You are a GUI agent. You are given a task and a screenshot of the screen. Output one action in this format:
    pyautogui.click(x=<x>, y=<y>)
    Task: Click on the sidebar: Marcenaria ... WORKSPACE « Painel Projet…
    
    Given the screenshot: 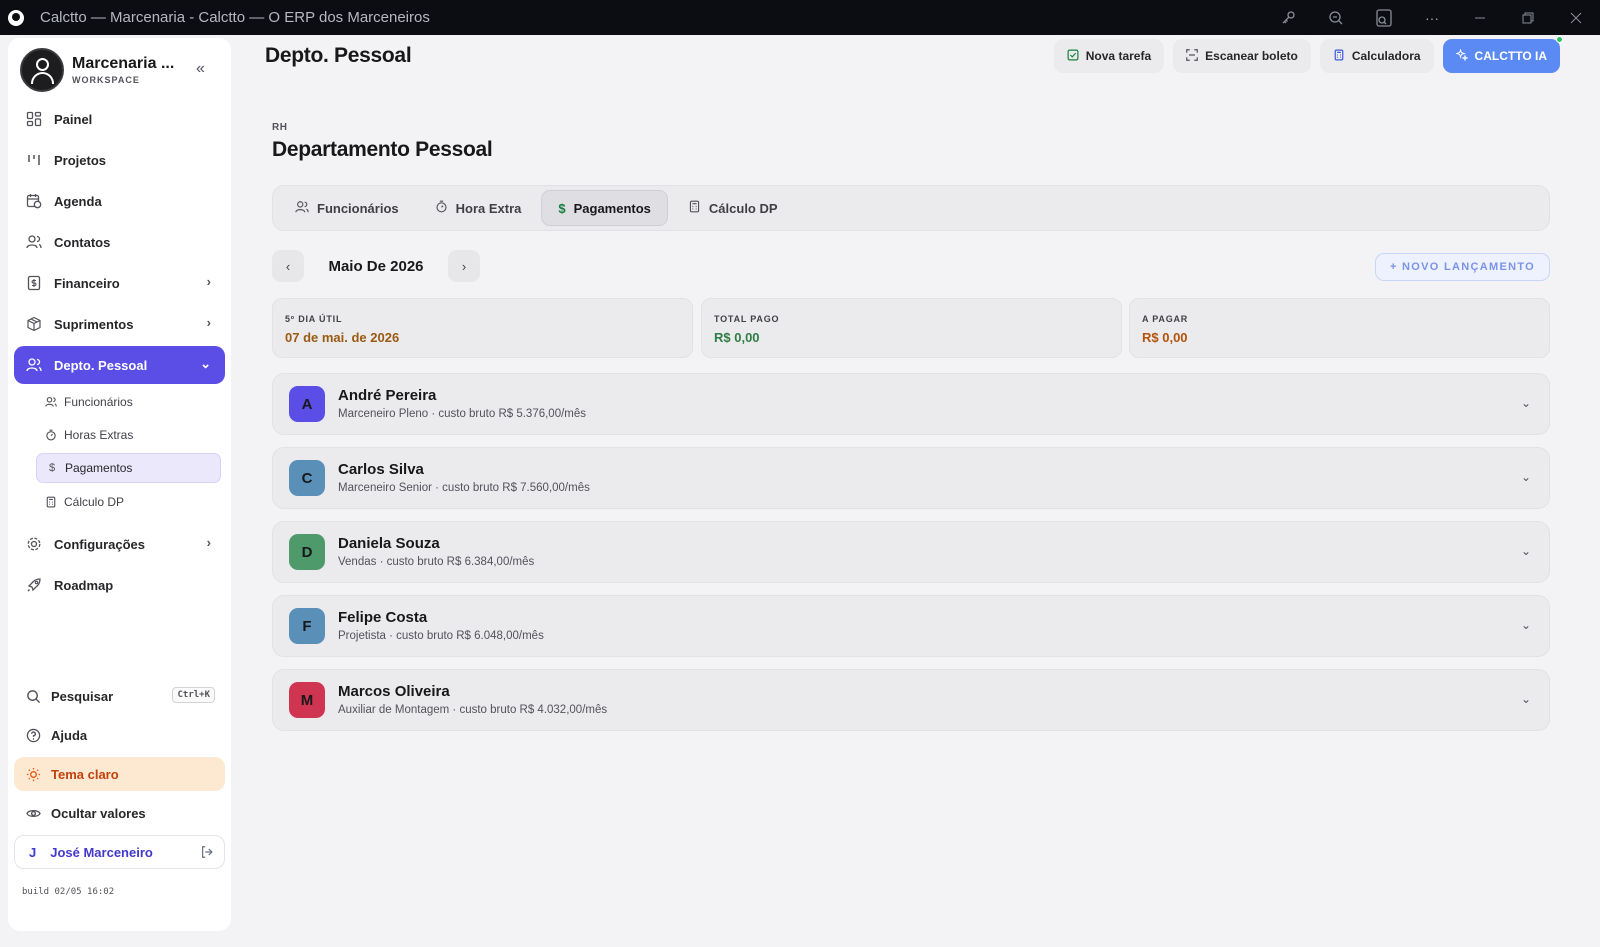 What is the action you would take?
    pyautogui.click(x=119, y=484)
    